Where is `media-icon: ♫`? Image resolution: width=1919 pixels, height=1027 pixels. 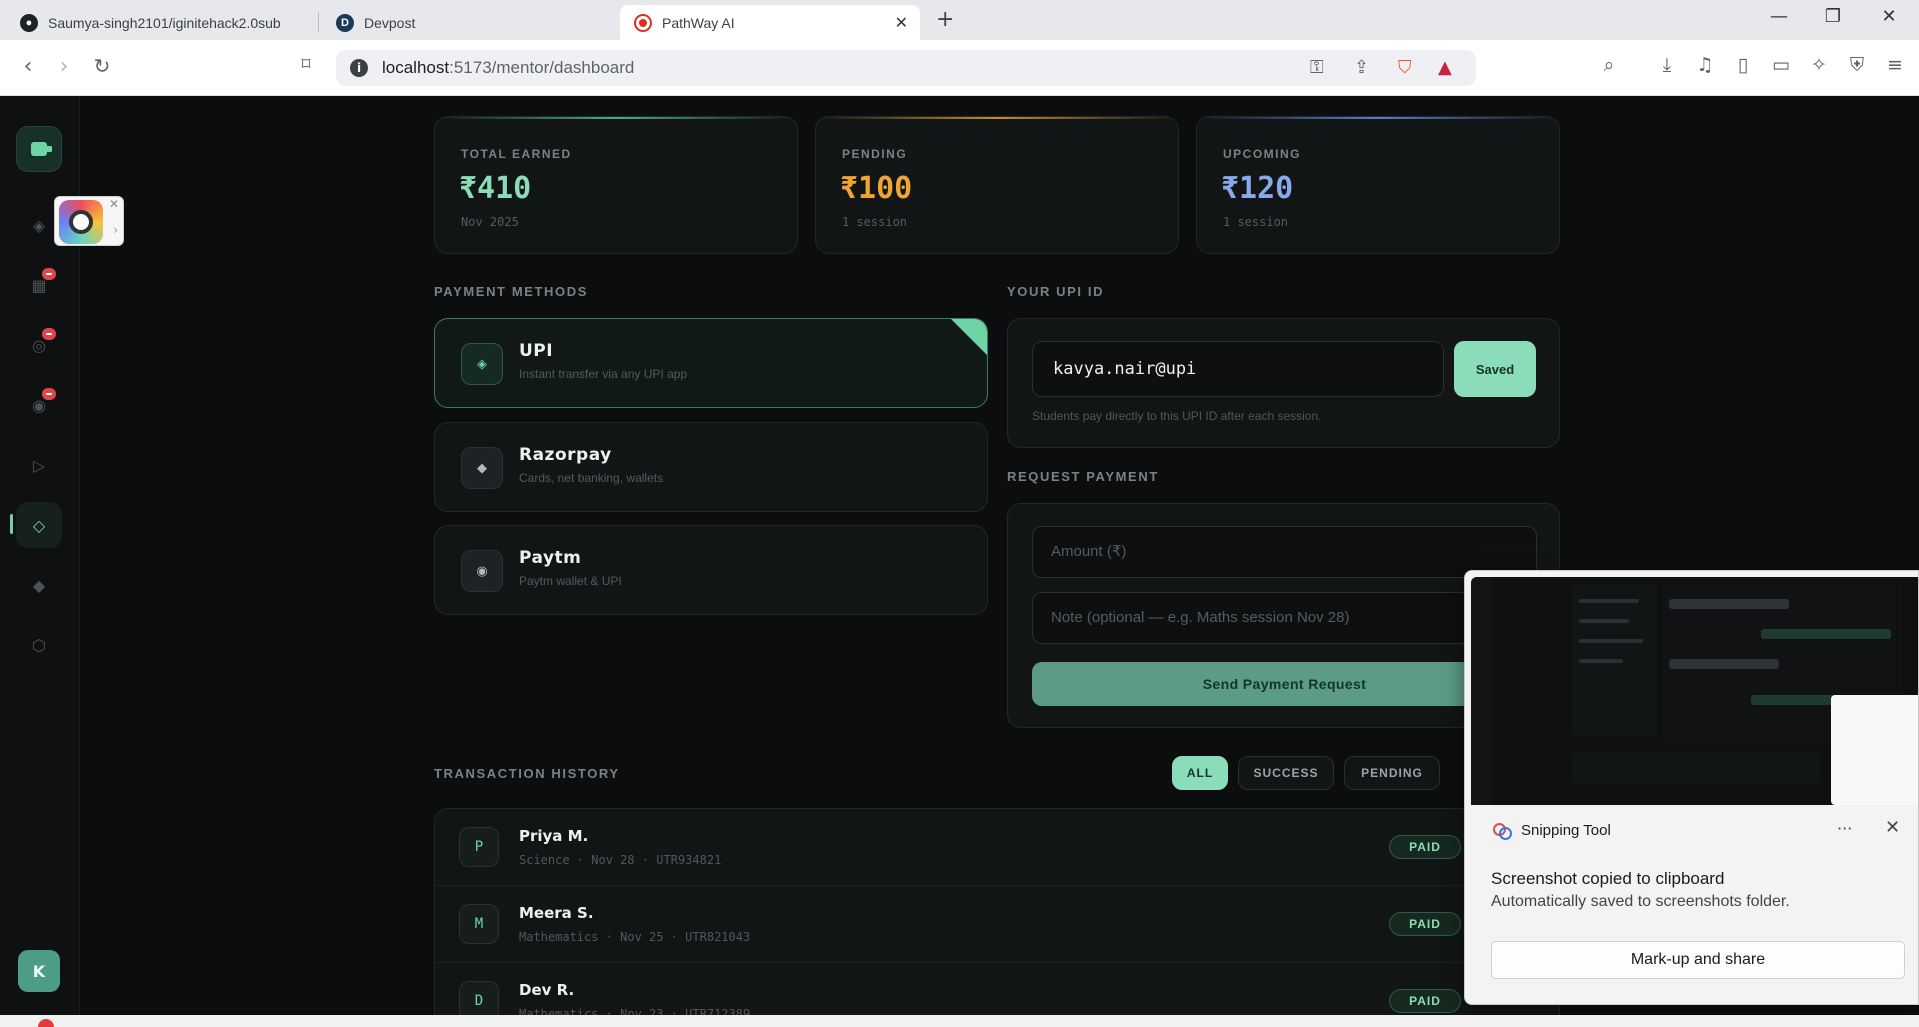 media-icon: ♫ is located at coordinates (1705, 65).